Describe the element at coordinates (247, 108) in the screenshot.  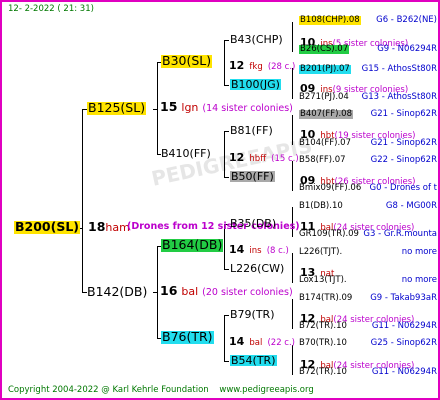
I see `gen2-top-sisters: (14 sister colonies)` at that location.